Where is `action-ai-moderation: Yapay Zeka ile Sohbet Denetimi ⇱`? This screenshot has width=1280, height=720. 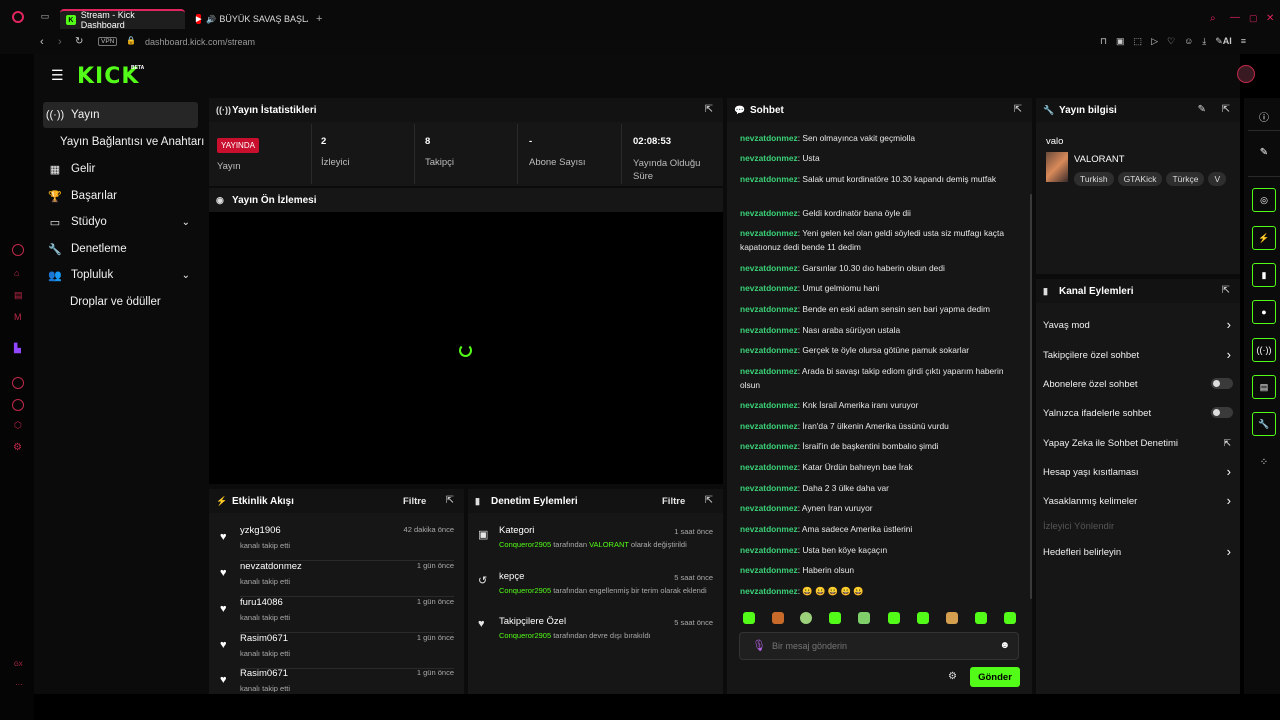
action-ai-moderation: Yapay Zeka ile Sohbet Denetimi ⇱ is located at coordinates (1138, 443).